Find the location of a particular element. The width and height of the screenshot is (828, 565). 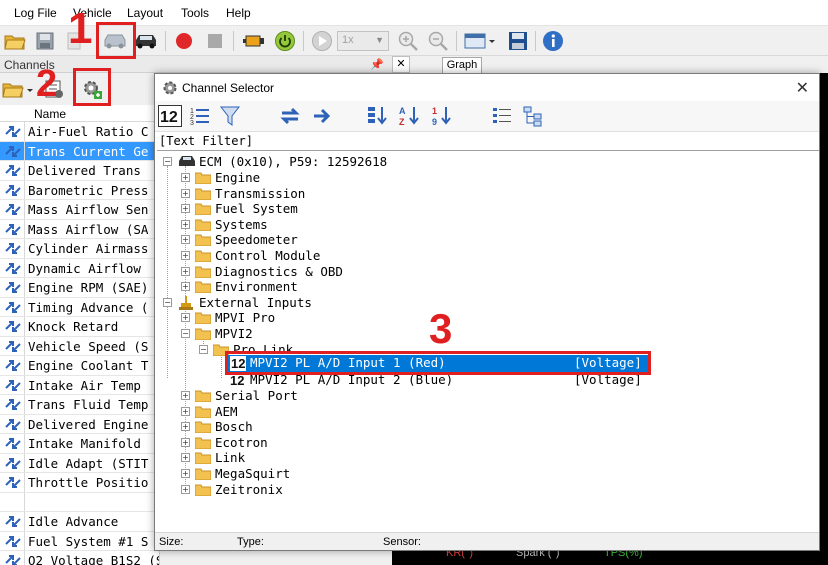

car-icon is located at coordinates (145, 41).